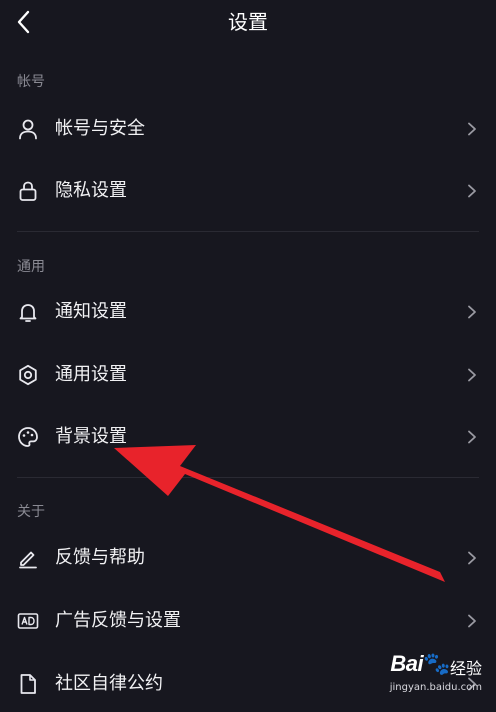  Describe the element at coordinates (100, 557) in the screenshot. I see `settings-item-label: 反馈与帮助` at that location.